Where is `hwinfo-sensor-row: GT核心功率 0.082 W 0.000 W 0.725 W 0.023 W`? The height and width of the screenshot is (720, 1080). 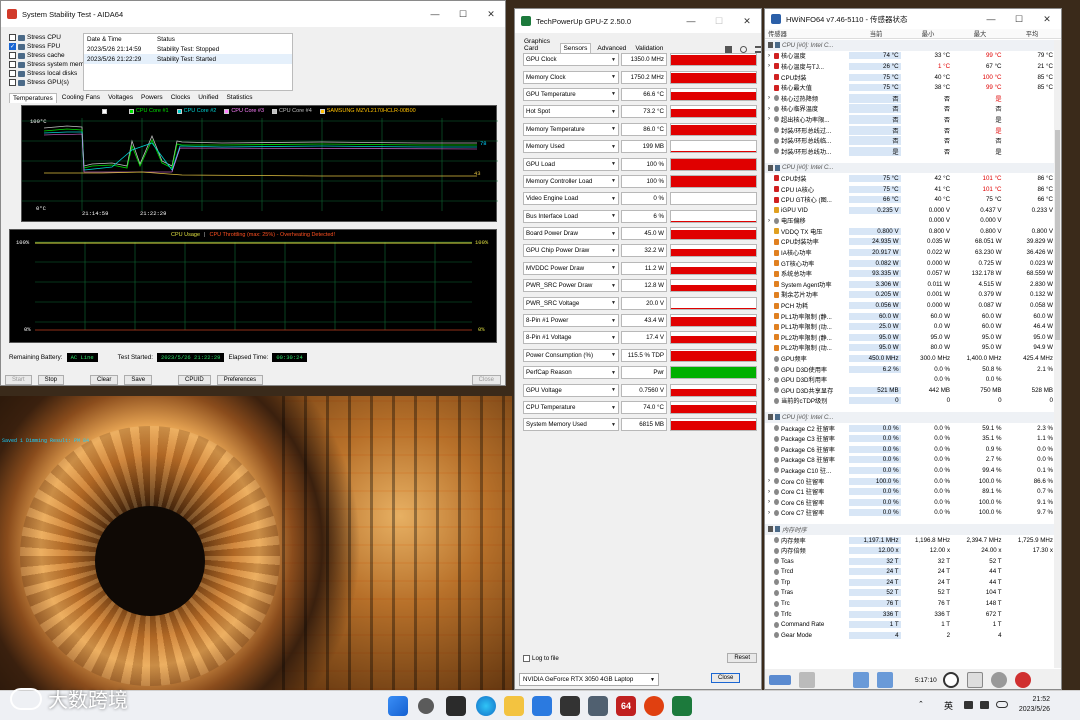 hwinfo-sensor-row: GT核心功率 0.082 W 0.000 W 0.725 W 0.023 W is located at coordinates (910, 263).